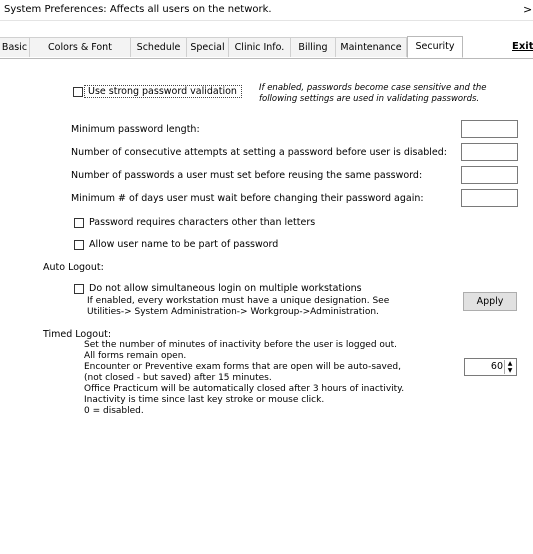 This screenshot has width=533, height=554. Describe the element at coordinates (527, 9) in the screenshot. I see `close-icon: >` at that location.